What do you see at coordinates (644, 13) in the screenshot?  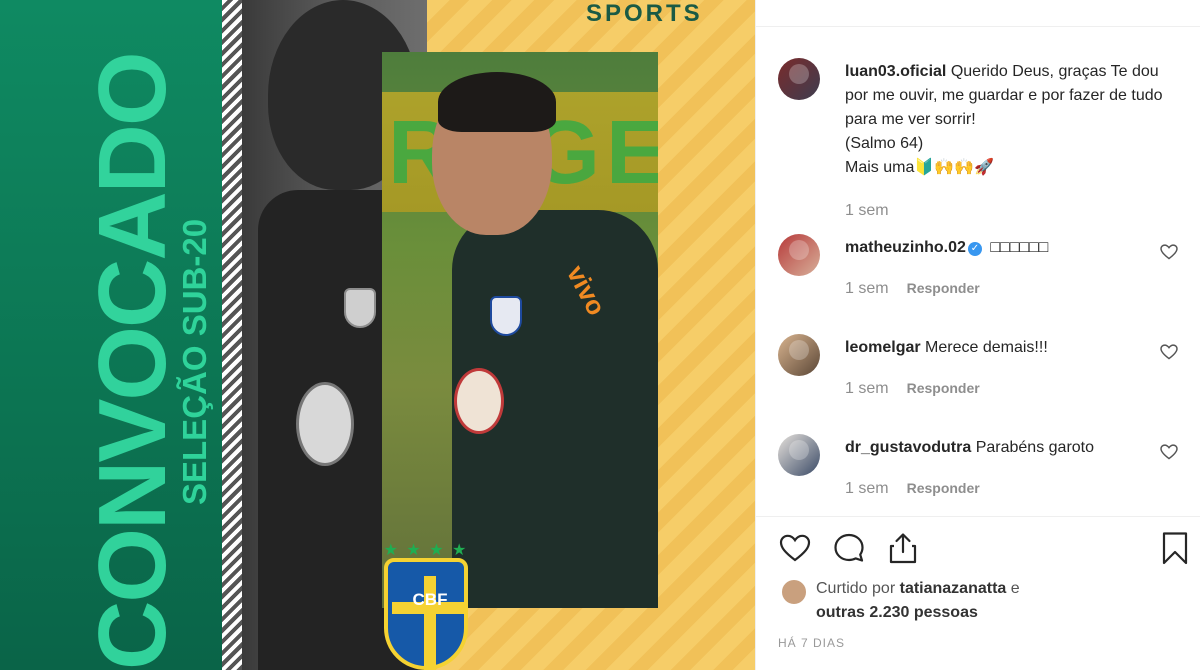 I see `brand-text: SPORTS` at bounding box center [644, 13].